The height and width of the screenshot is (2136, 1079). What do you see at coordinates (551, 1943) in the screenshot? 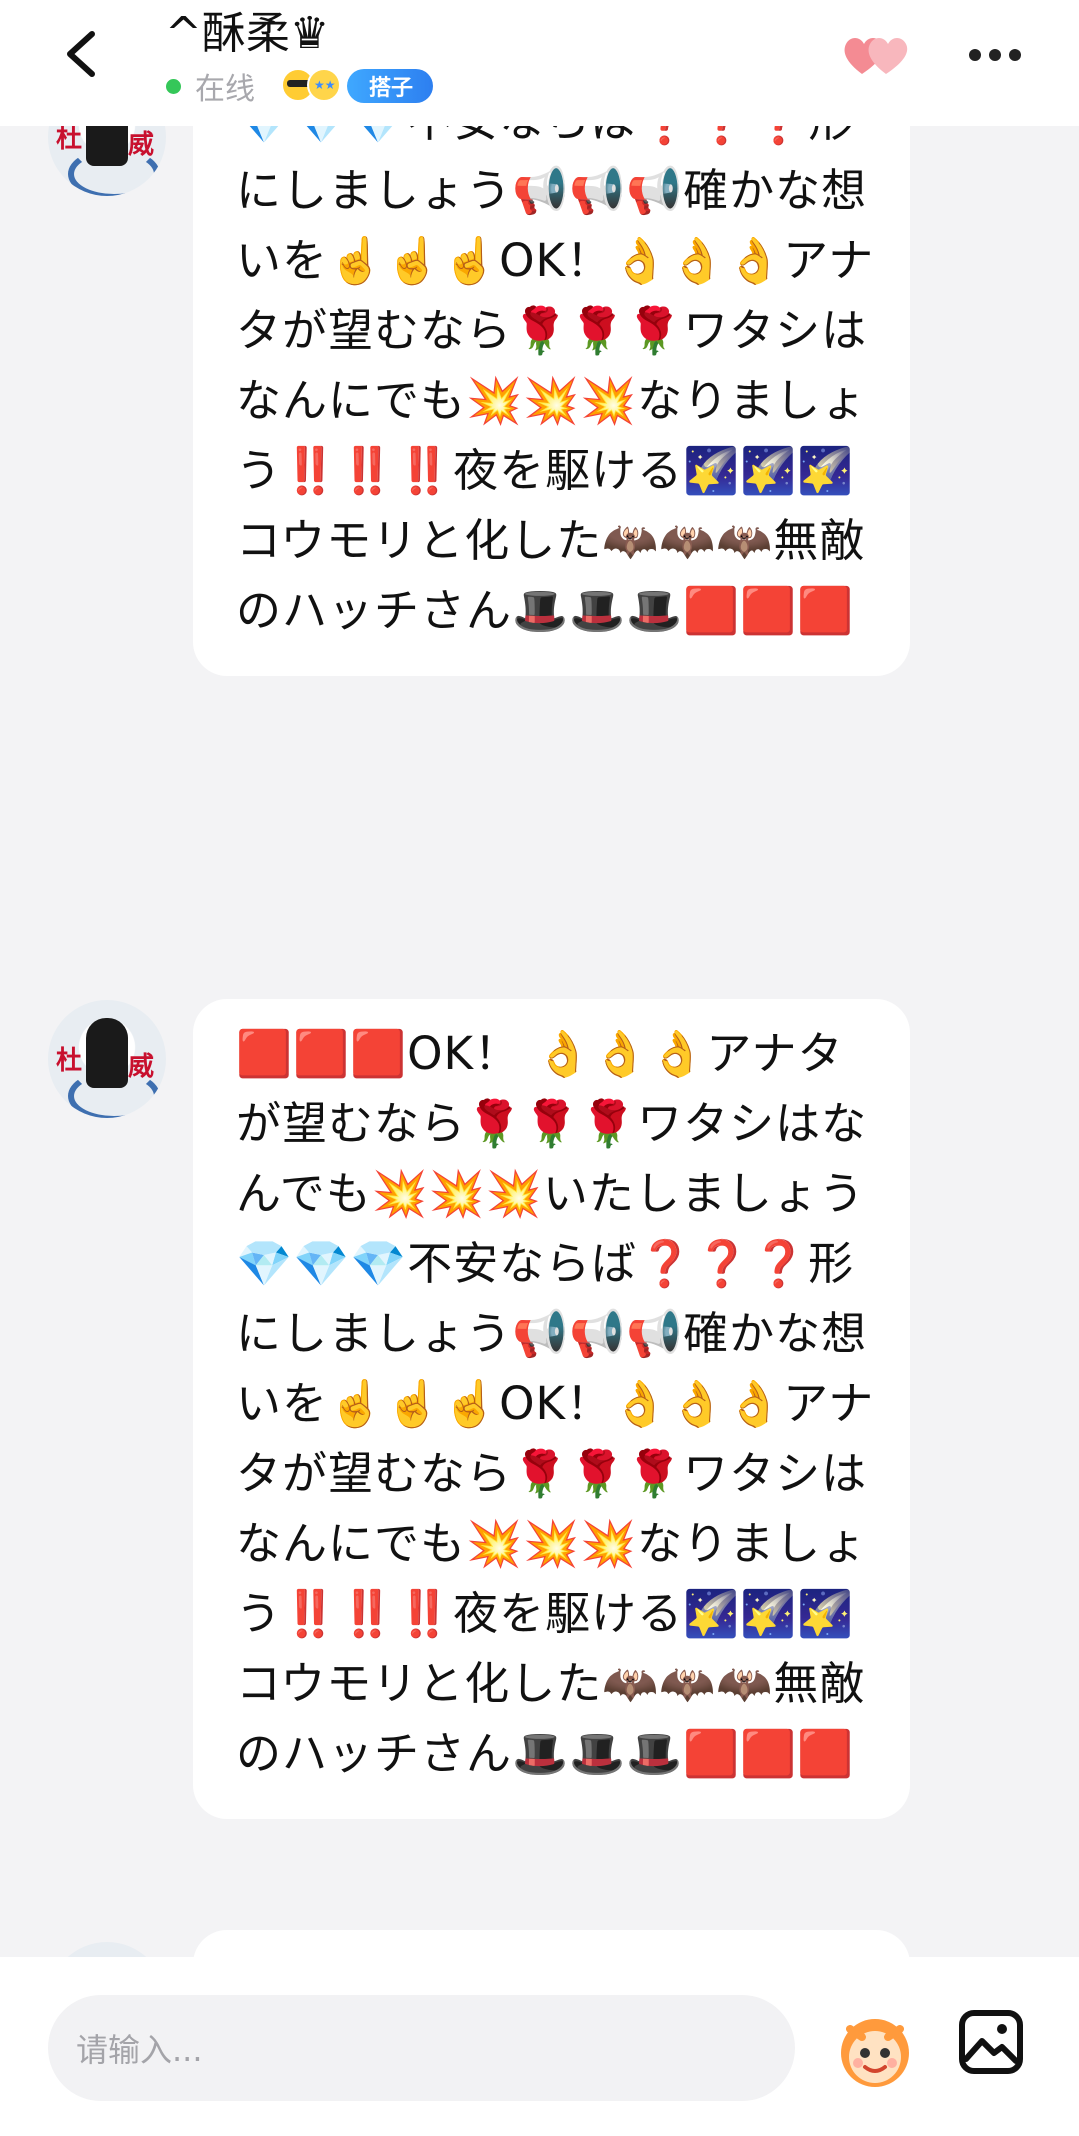
I see `message-bubble` at bounding box center [551, 1943].